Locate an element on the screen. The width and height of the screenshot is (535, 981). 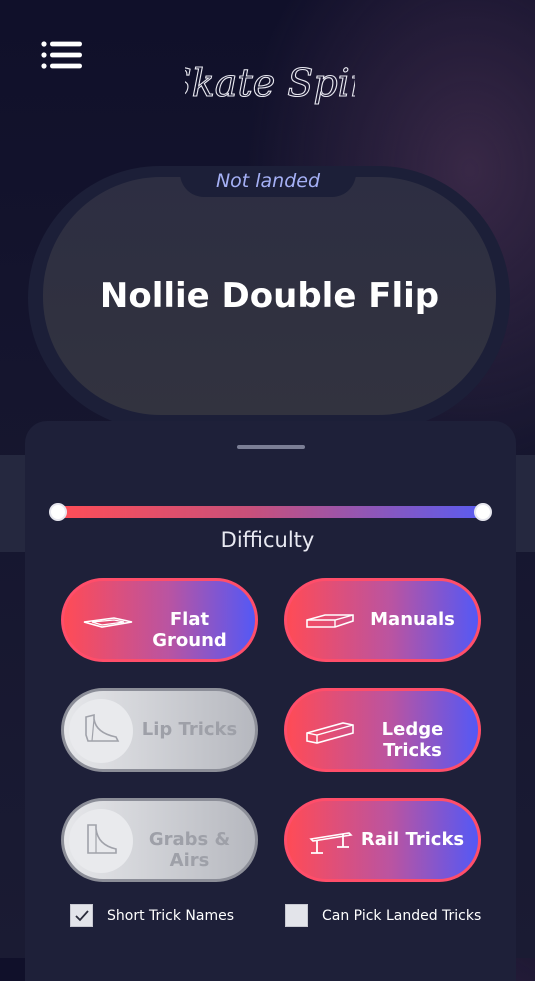
category-label: Flat Ground is located at coordinates (189, 630).